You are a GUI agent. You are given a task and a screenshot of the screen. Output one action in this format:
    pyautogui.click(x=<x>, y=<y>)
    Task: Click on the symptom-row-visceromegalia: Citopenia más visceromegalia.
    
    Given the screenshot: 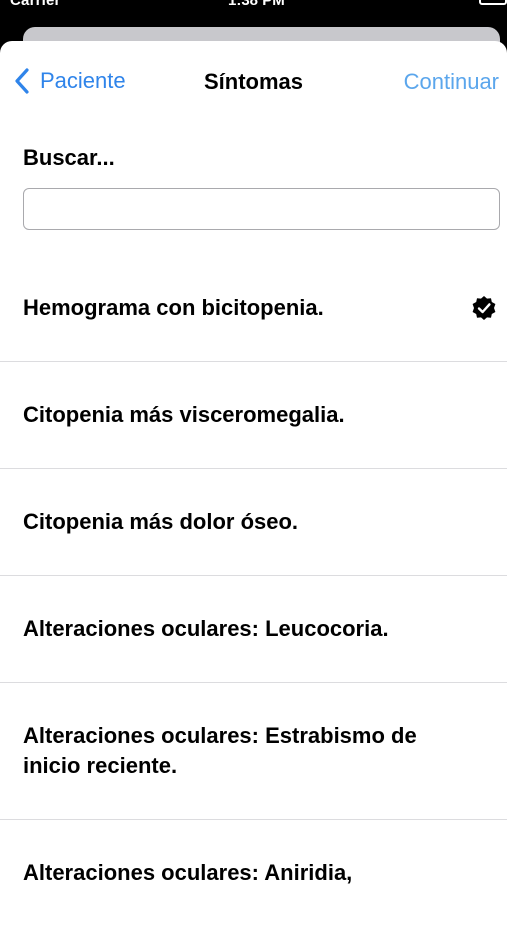 What is the action you would take?
    pyautogui.click(x=253, y=415)
    